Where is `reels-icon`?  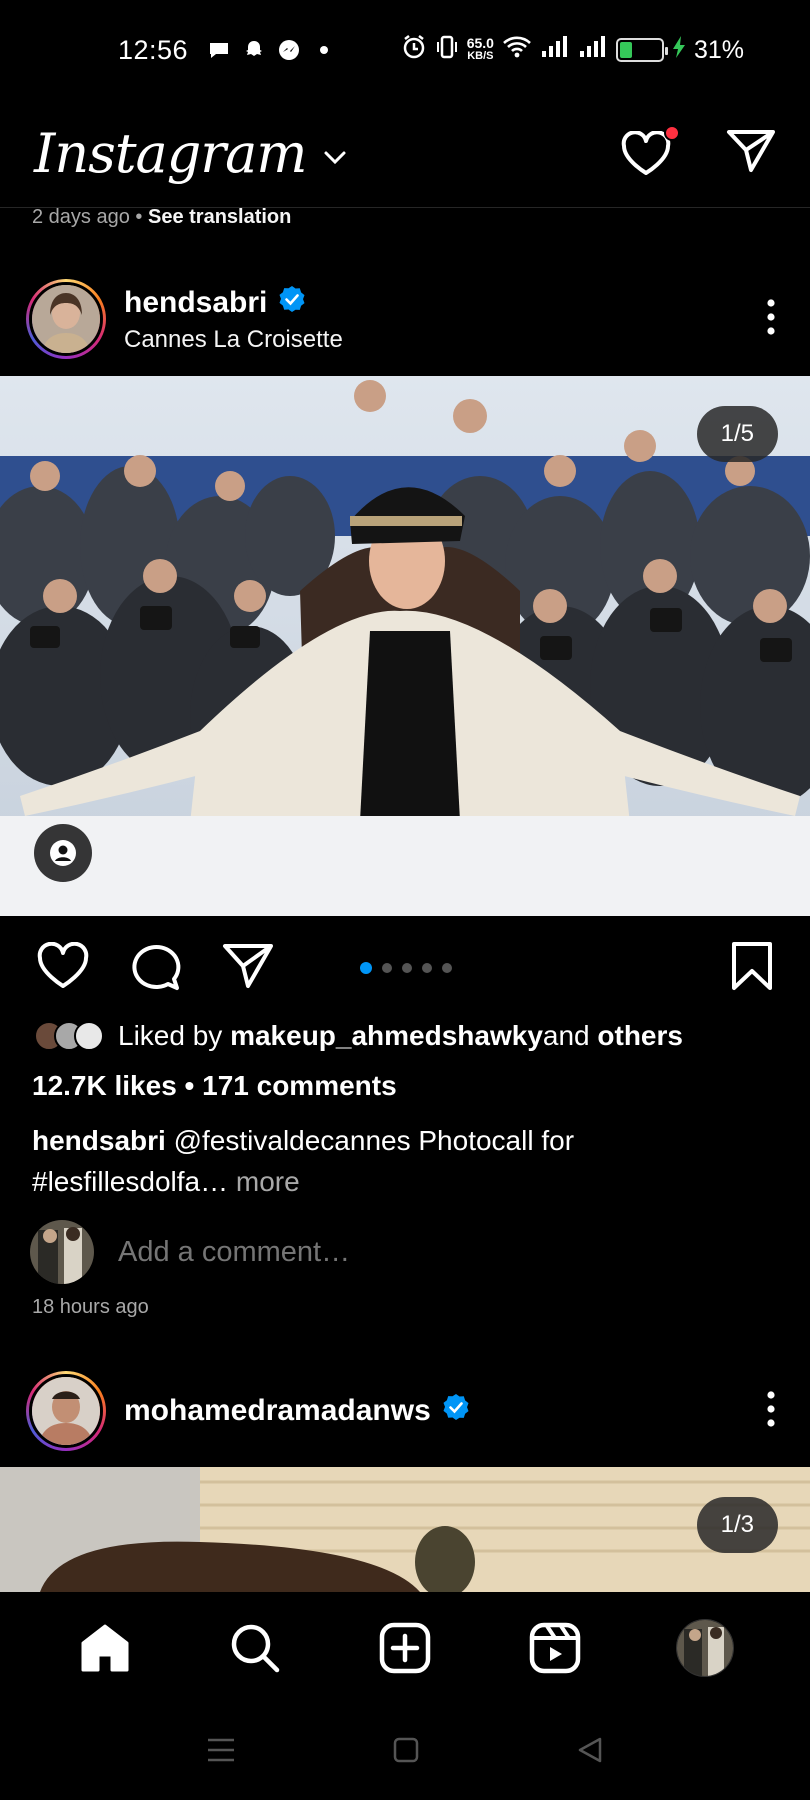 reels-icon is located at coordinates (555, 1648).